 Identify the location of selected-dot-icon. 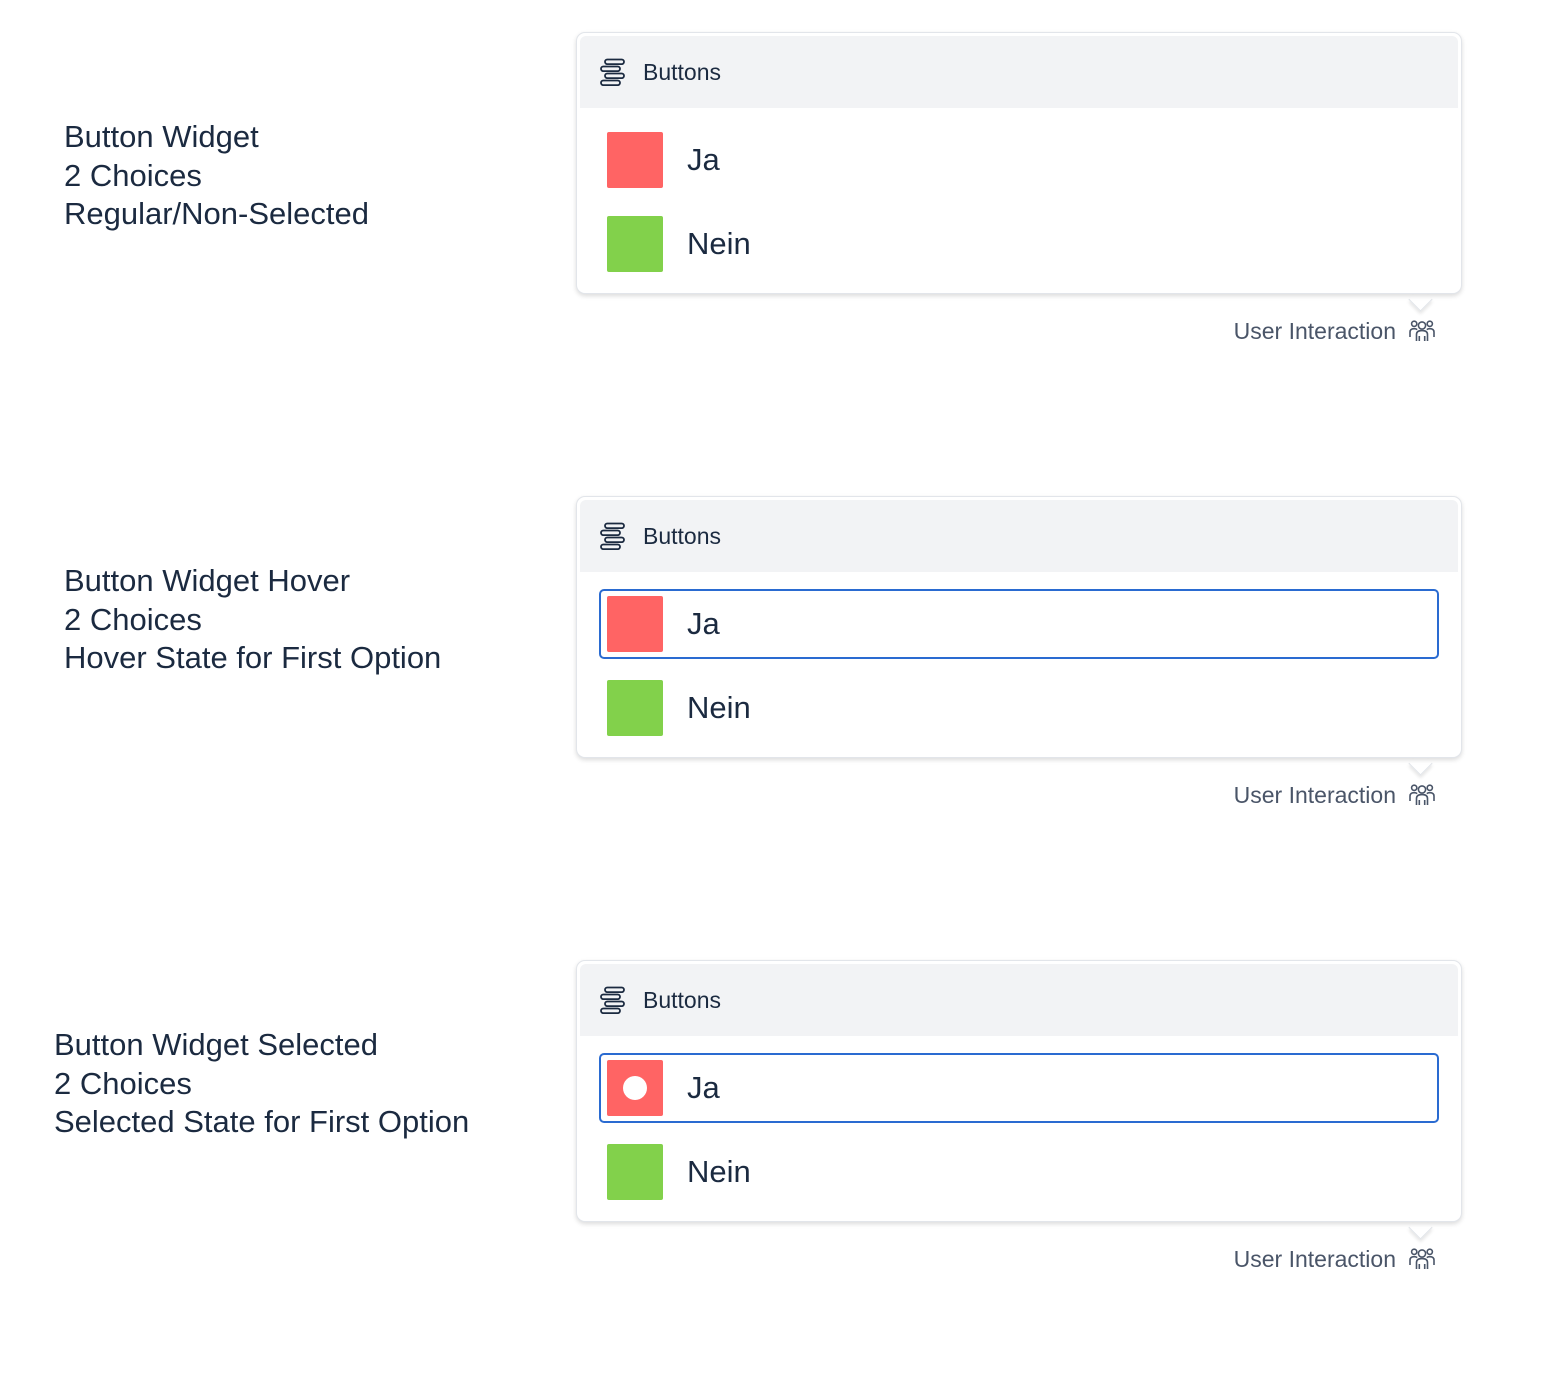
(635, 1088).